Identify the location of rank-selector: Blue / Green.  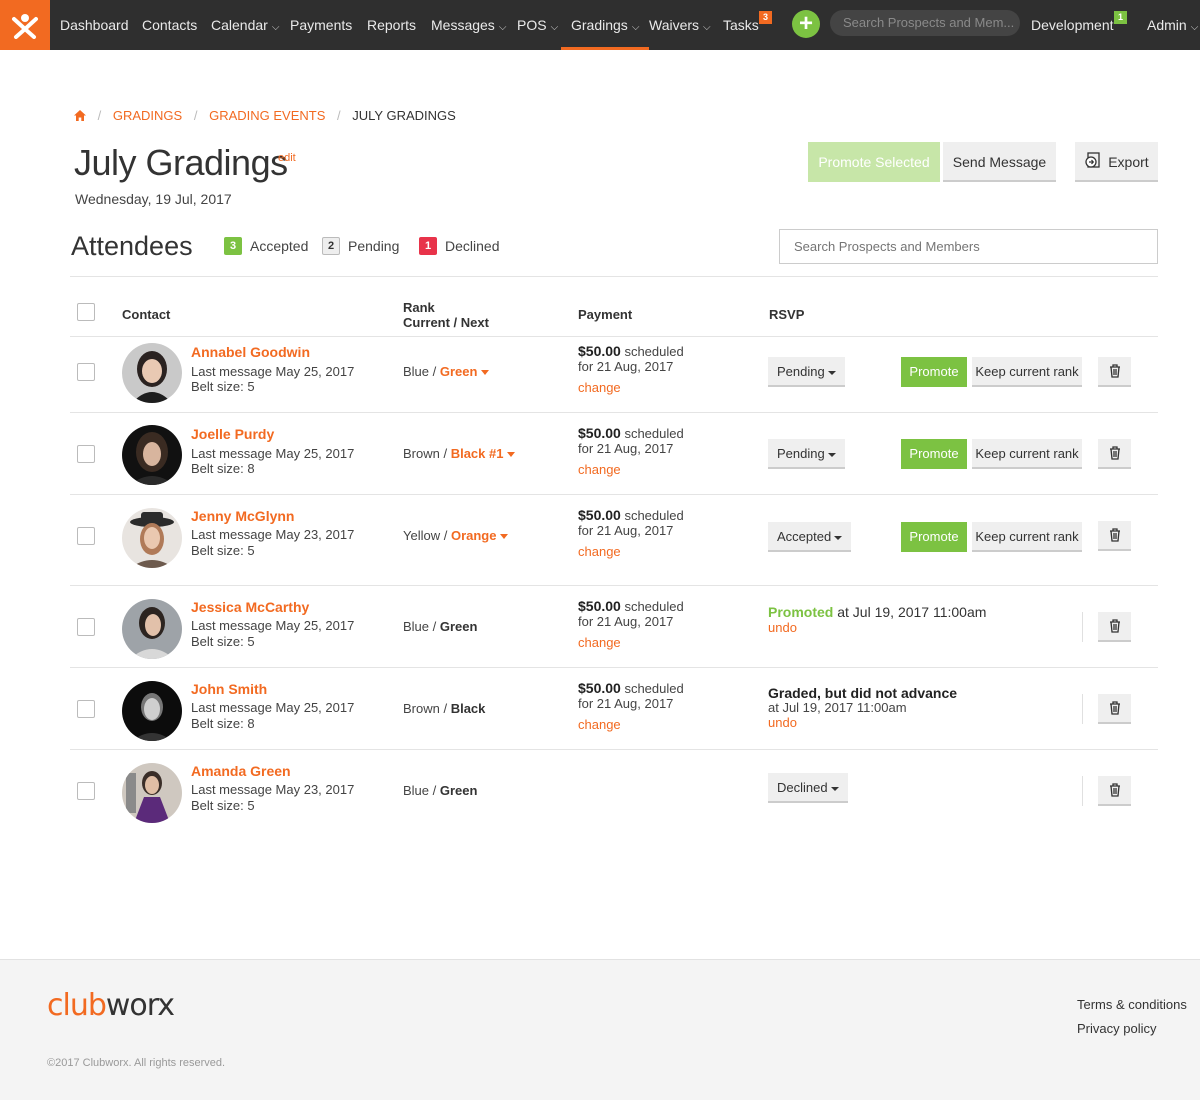
(446, 371).